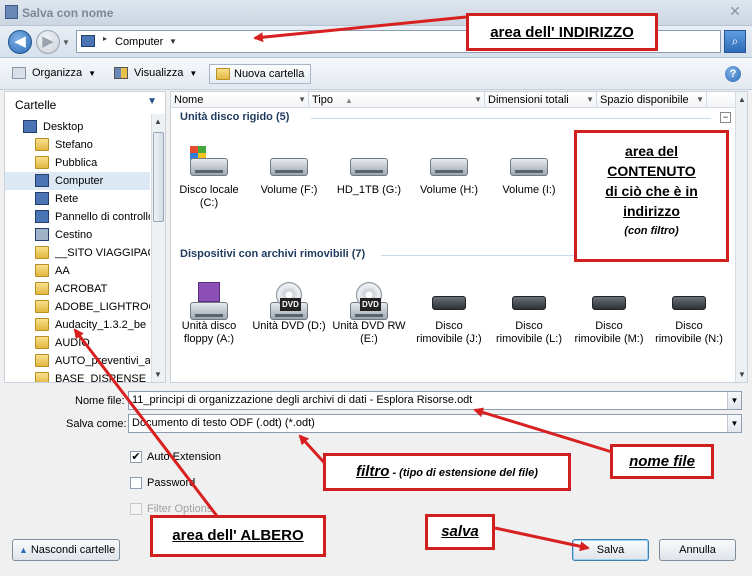  Describe the element at coordinates (173, 41) in the screenshot. I see `breadcrumb-dropdown-icon: ▼` at that location.